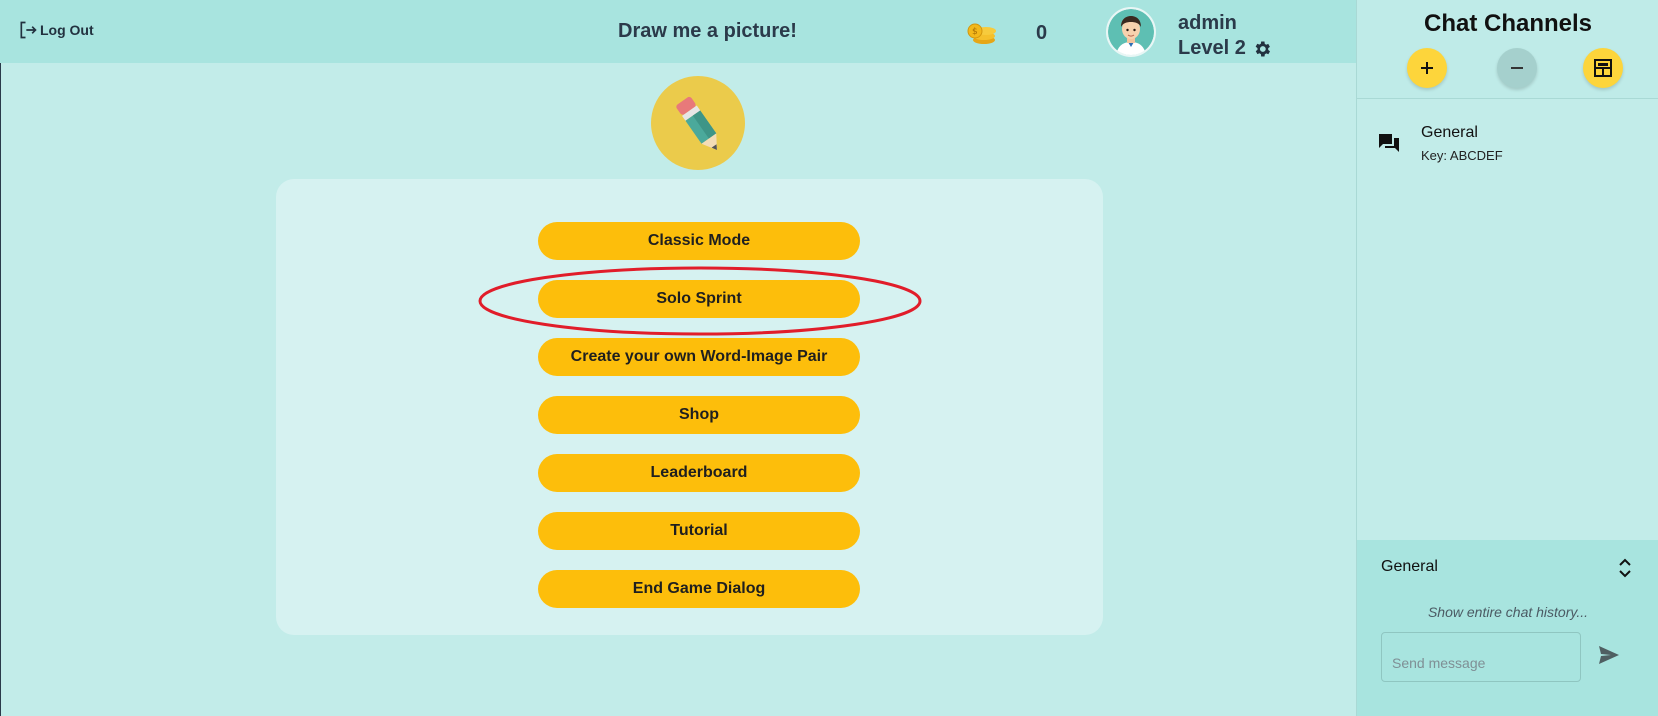 Image resolution: width=1658 pixels, height=716 pixels. What do you see at coordinates (699, 473) in the screenshot?
I see `leaderboard-button: Leaderboard` at bounding box center [699, 473].